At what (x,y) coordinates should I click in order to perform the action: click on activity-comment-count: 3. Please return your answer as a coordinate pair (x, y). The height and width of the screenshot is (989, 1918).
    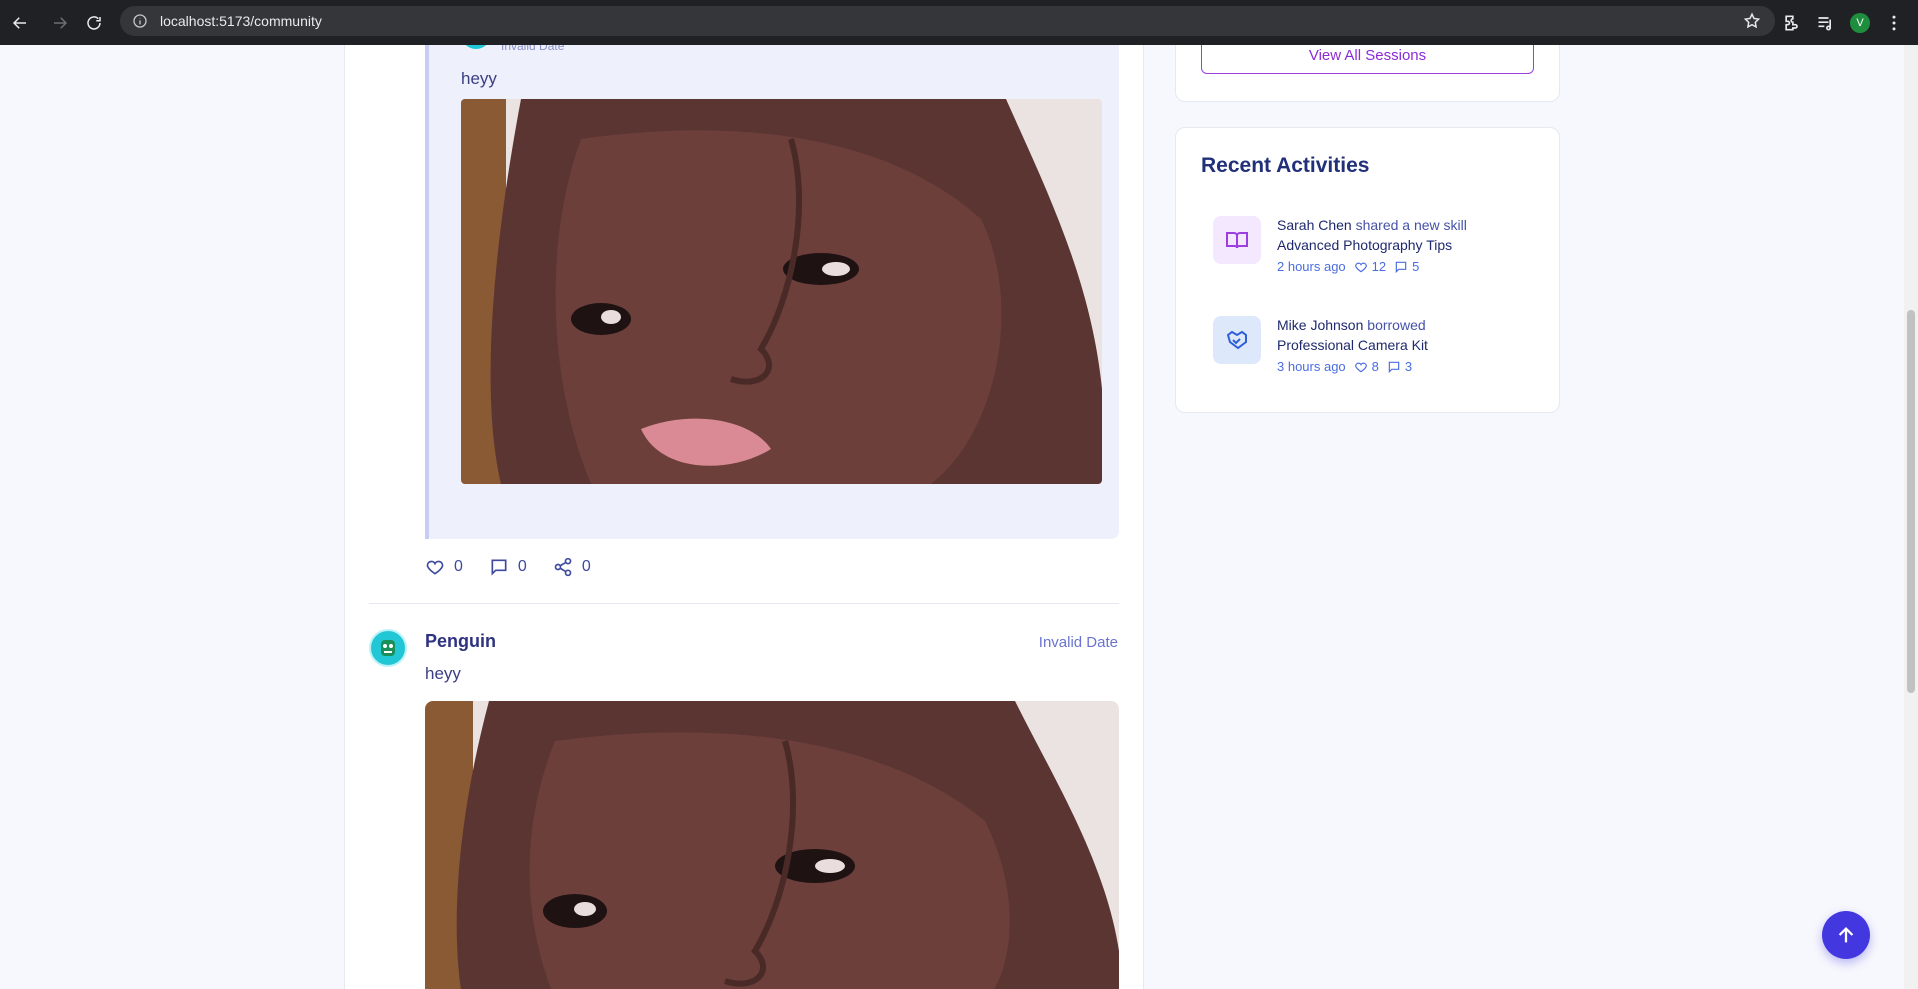
    Looking at the image, I should click on (1408, 366).